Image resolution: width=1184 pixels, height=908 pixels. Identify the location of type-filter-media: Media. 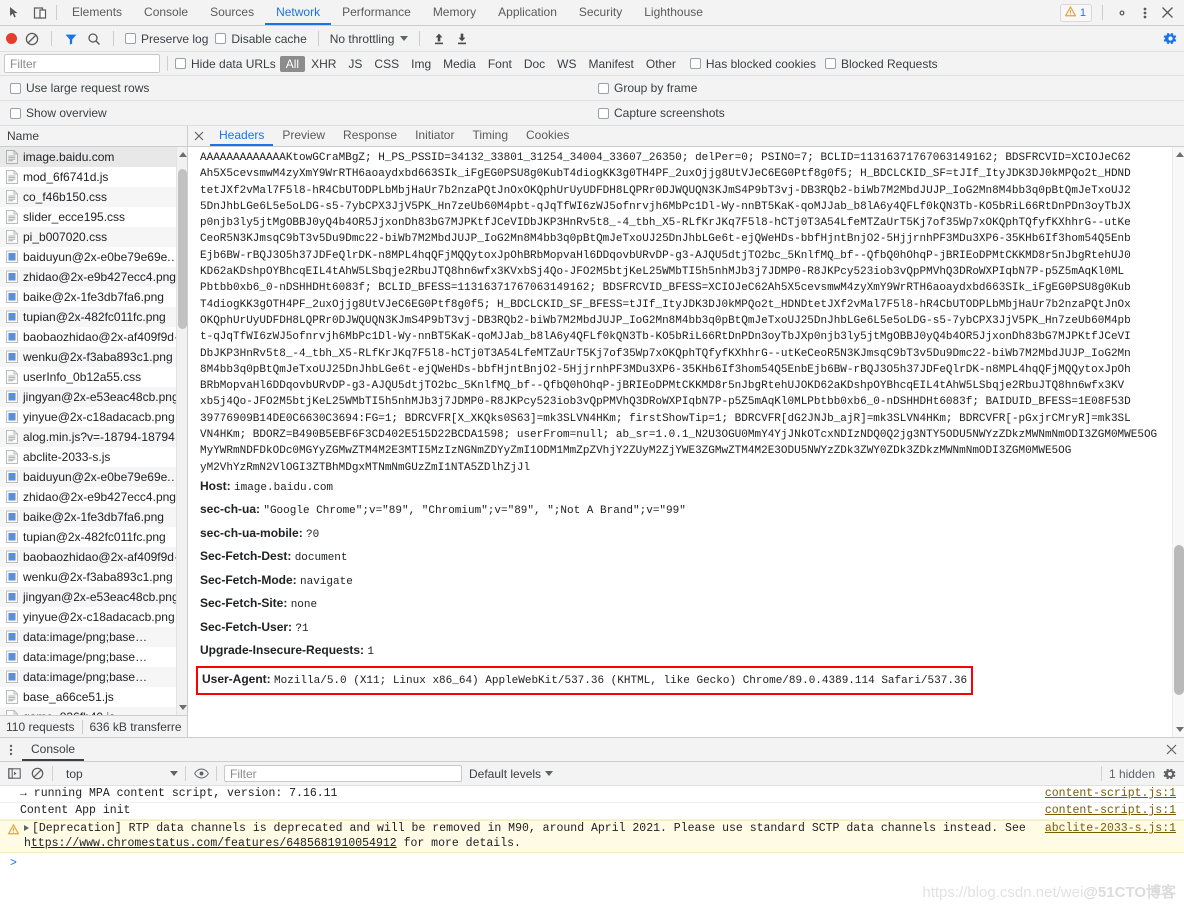
(459, 64).